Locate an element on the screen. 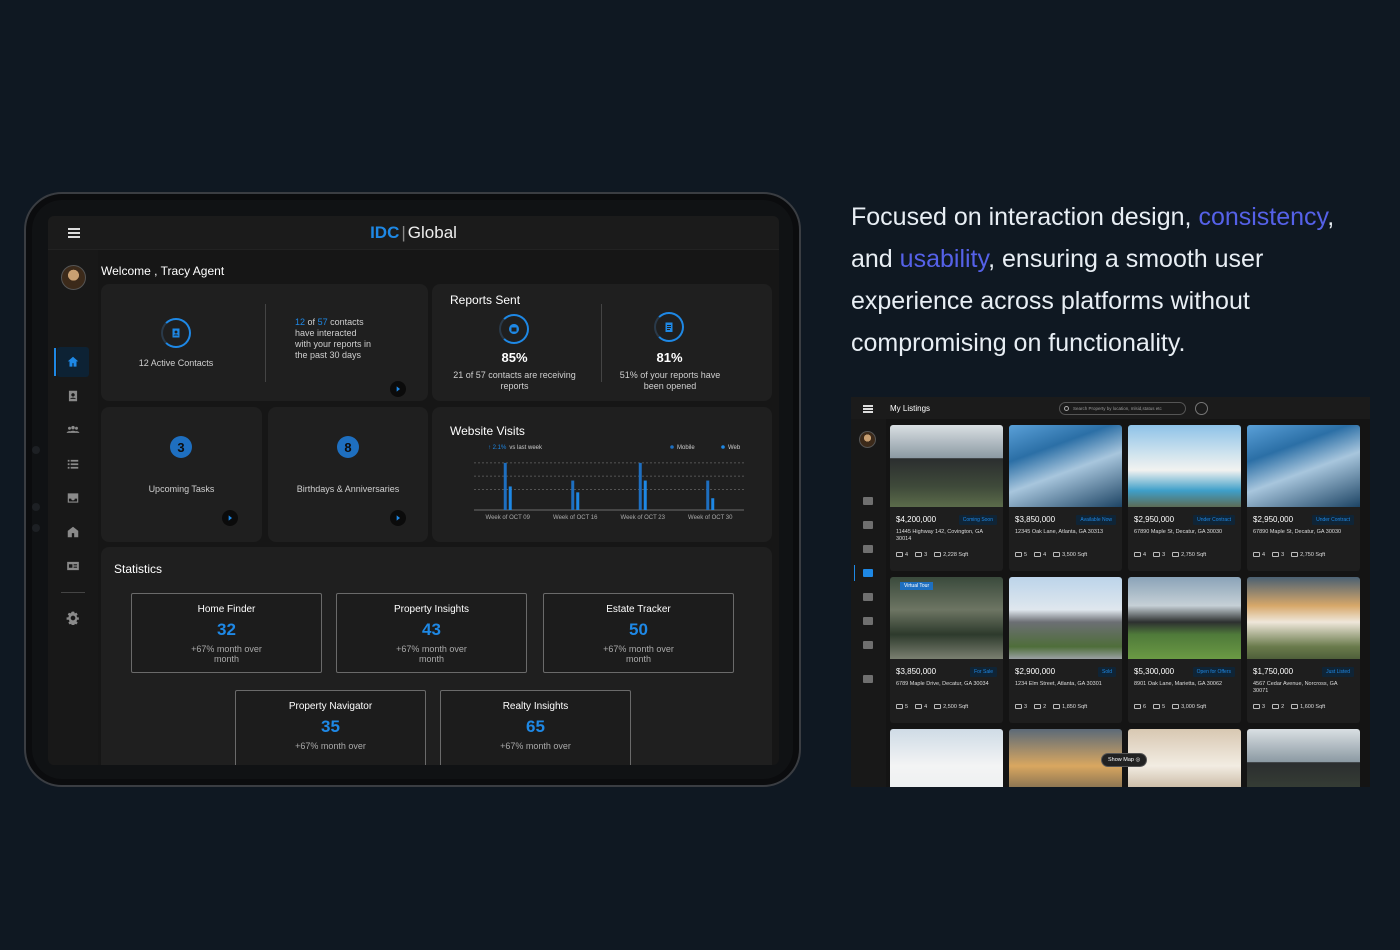 The height and width of the screenshot is (950, 1400). listing-status-badge: Under Contract is located at coordinates (1333, 520).